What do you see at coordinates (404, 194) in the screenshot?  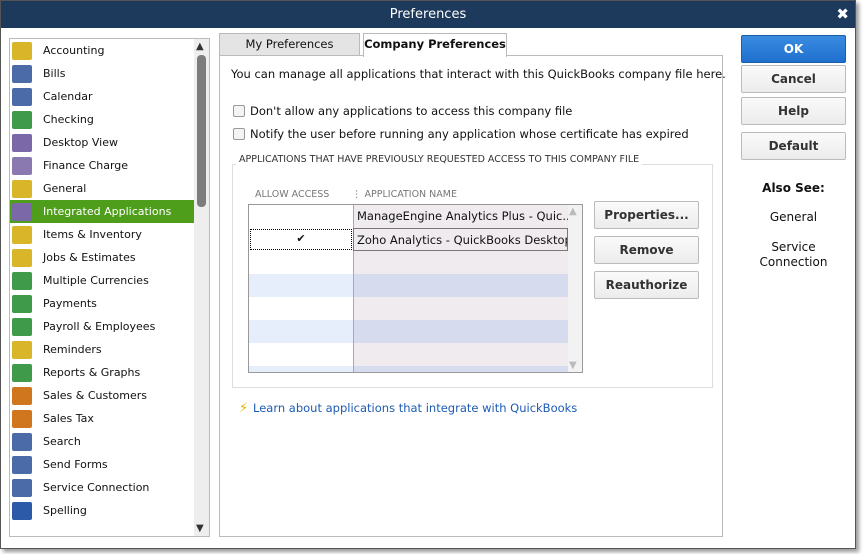 I see `col-application-name: ⋮ APPLICATION NAME` at bounding box center [404, 194].